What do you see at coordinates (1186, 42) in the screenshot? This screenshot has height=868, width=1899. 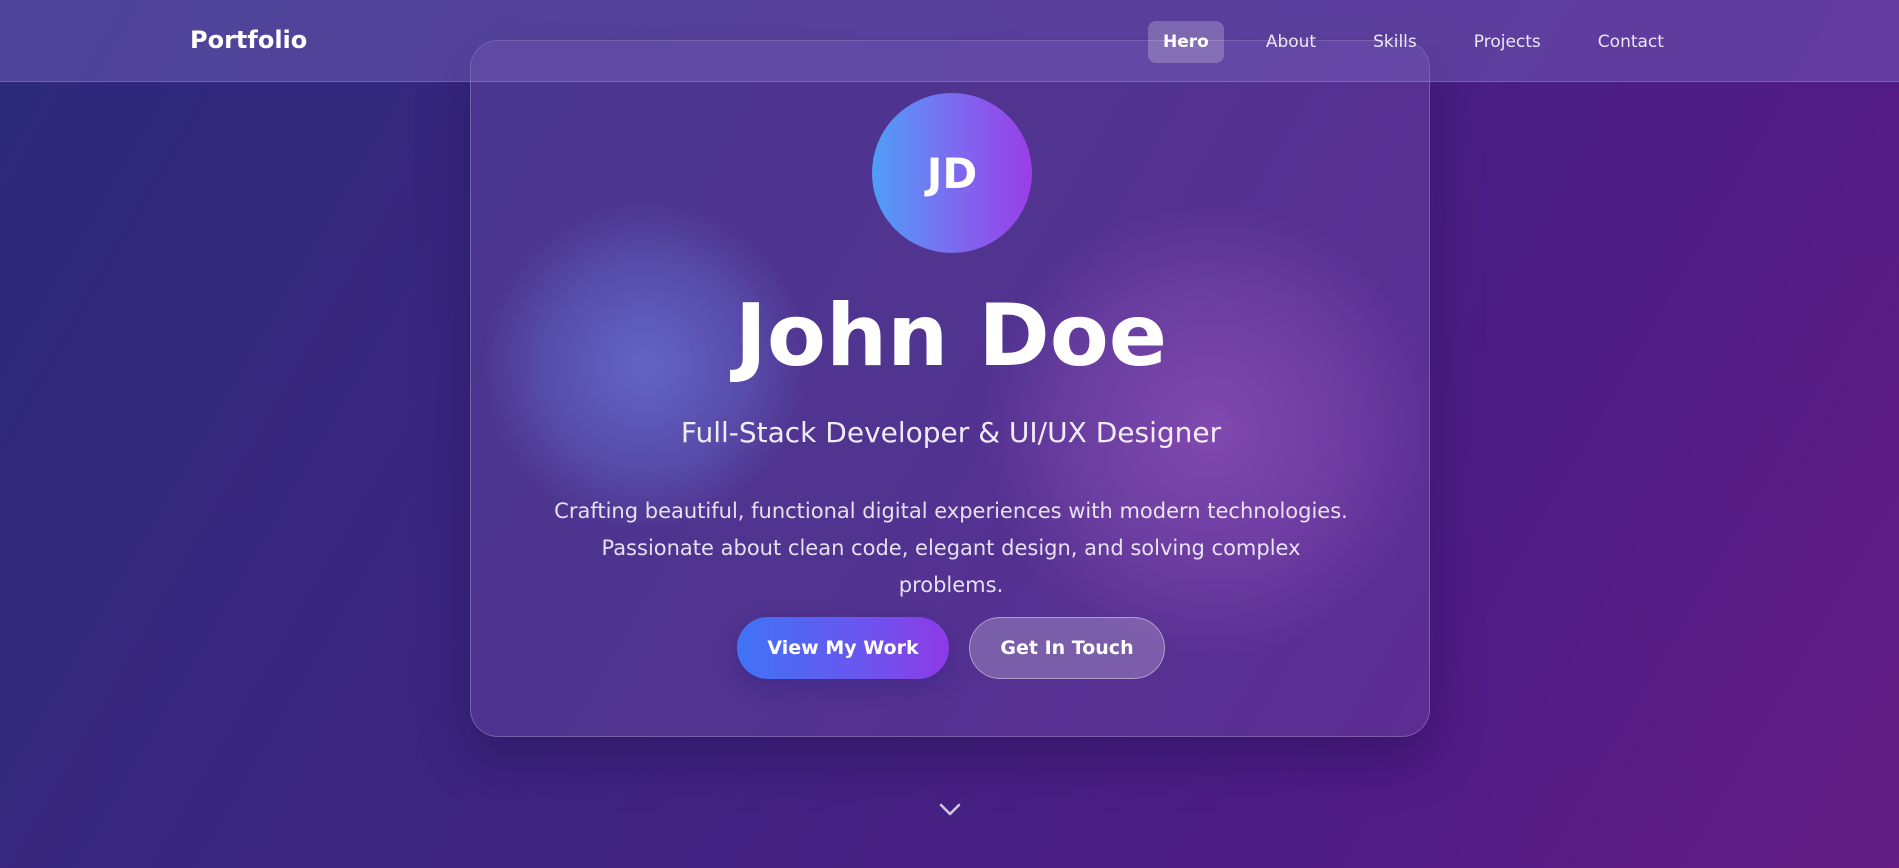 I see `nav-link-hero: Hero` at bounding box center [1186, 42].